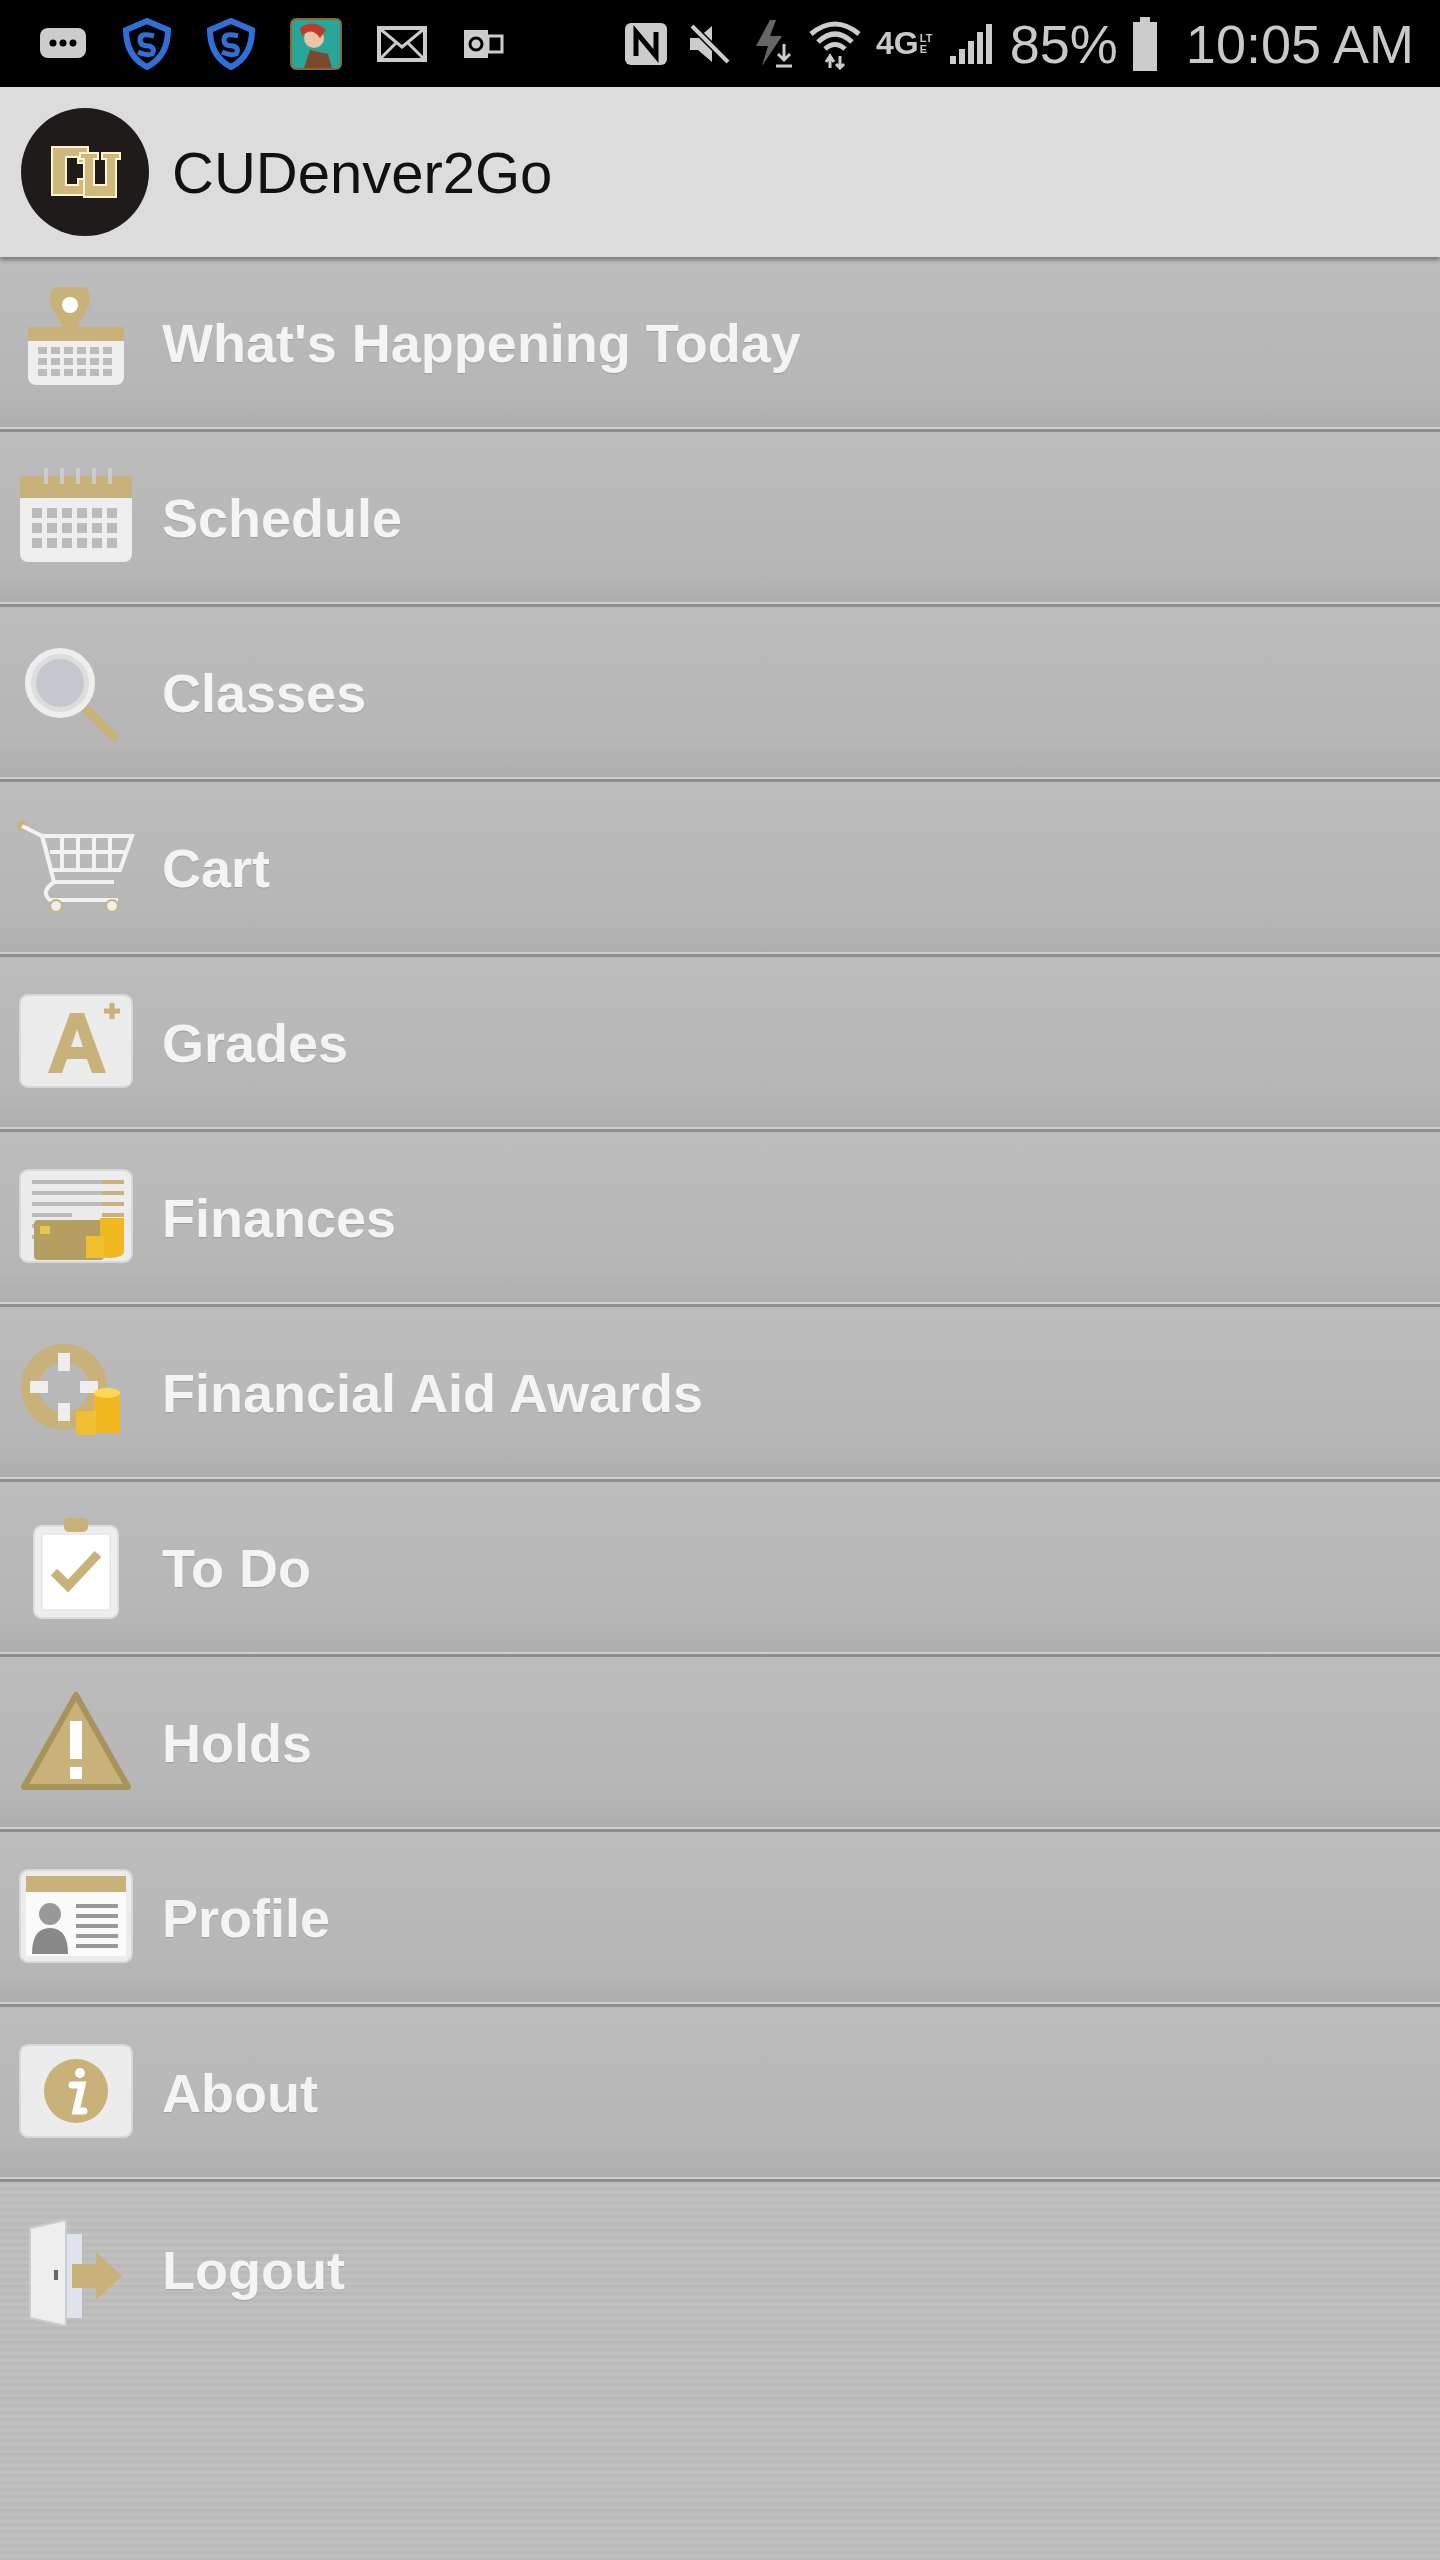 The image size is (1440, 2560). I want to click on menu-item: Schedule, so click(720, 519).